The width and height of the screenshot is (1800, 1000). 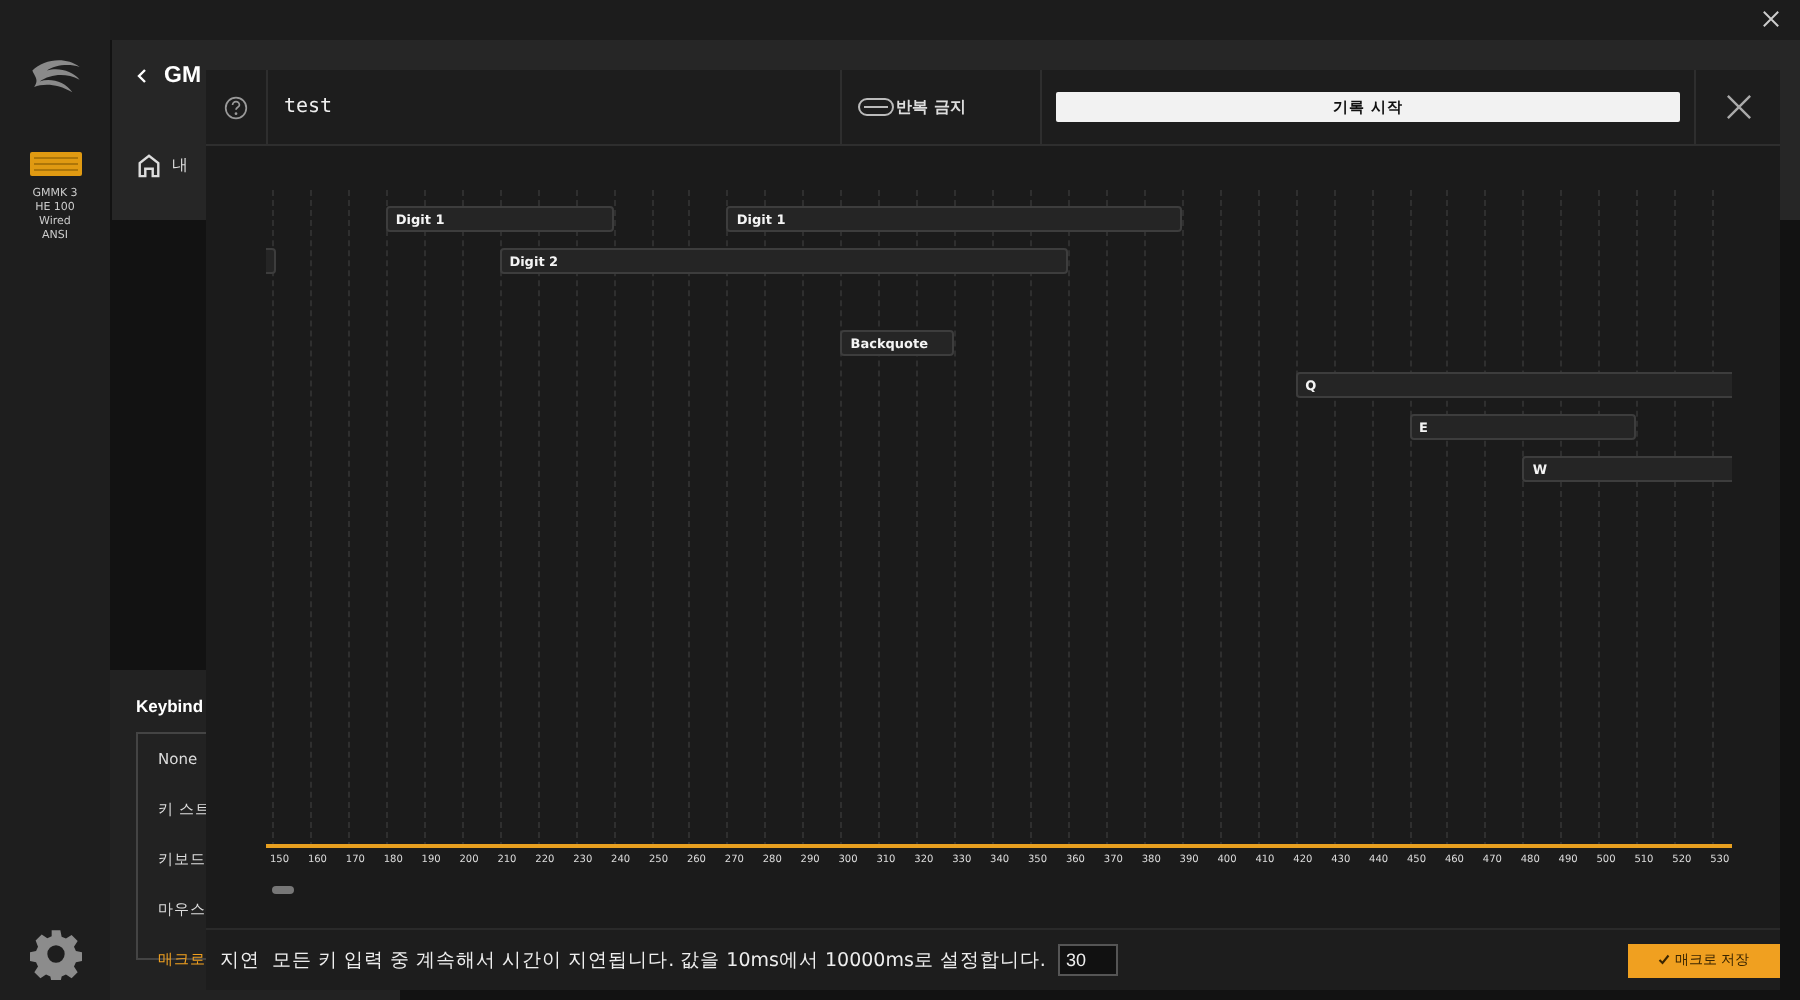 What do you see at coordinates (55, 164) in the screenshot?
I see `keyboard-icon` at bounding box center [55, 164].